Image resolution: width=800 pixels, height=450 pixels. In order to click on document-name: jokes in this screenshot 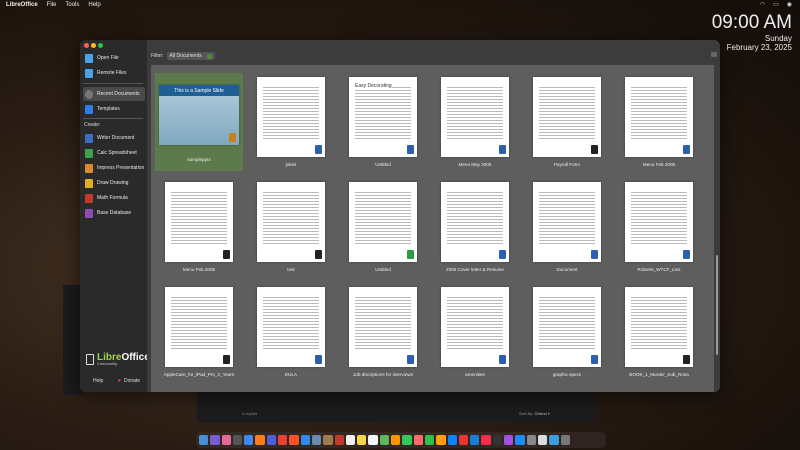, I will do `click(291, 164)`.